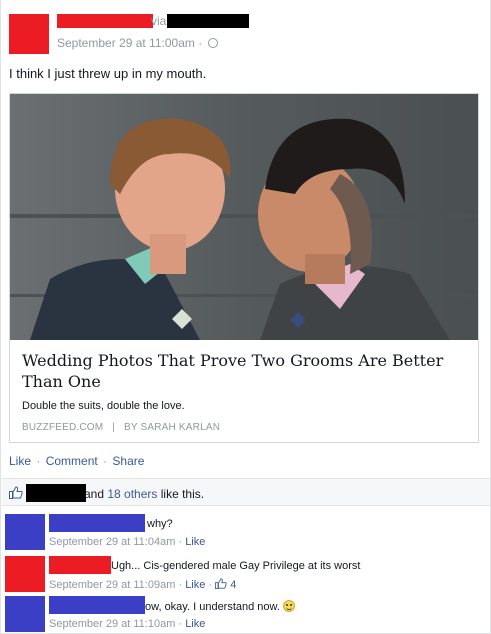  I want to click on comment-timestamp: September 29 at 11:10am, so click(112, 624).